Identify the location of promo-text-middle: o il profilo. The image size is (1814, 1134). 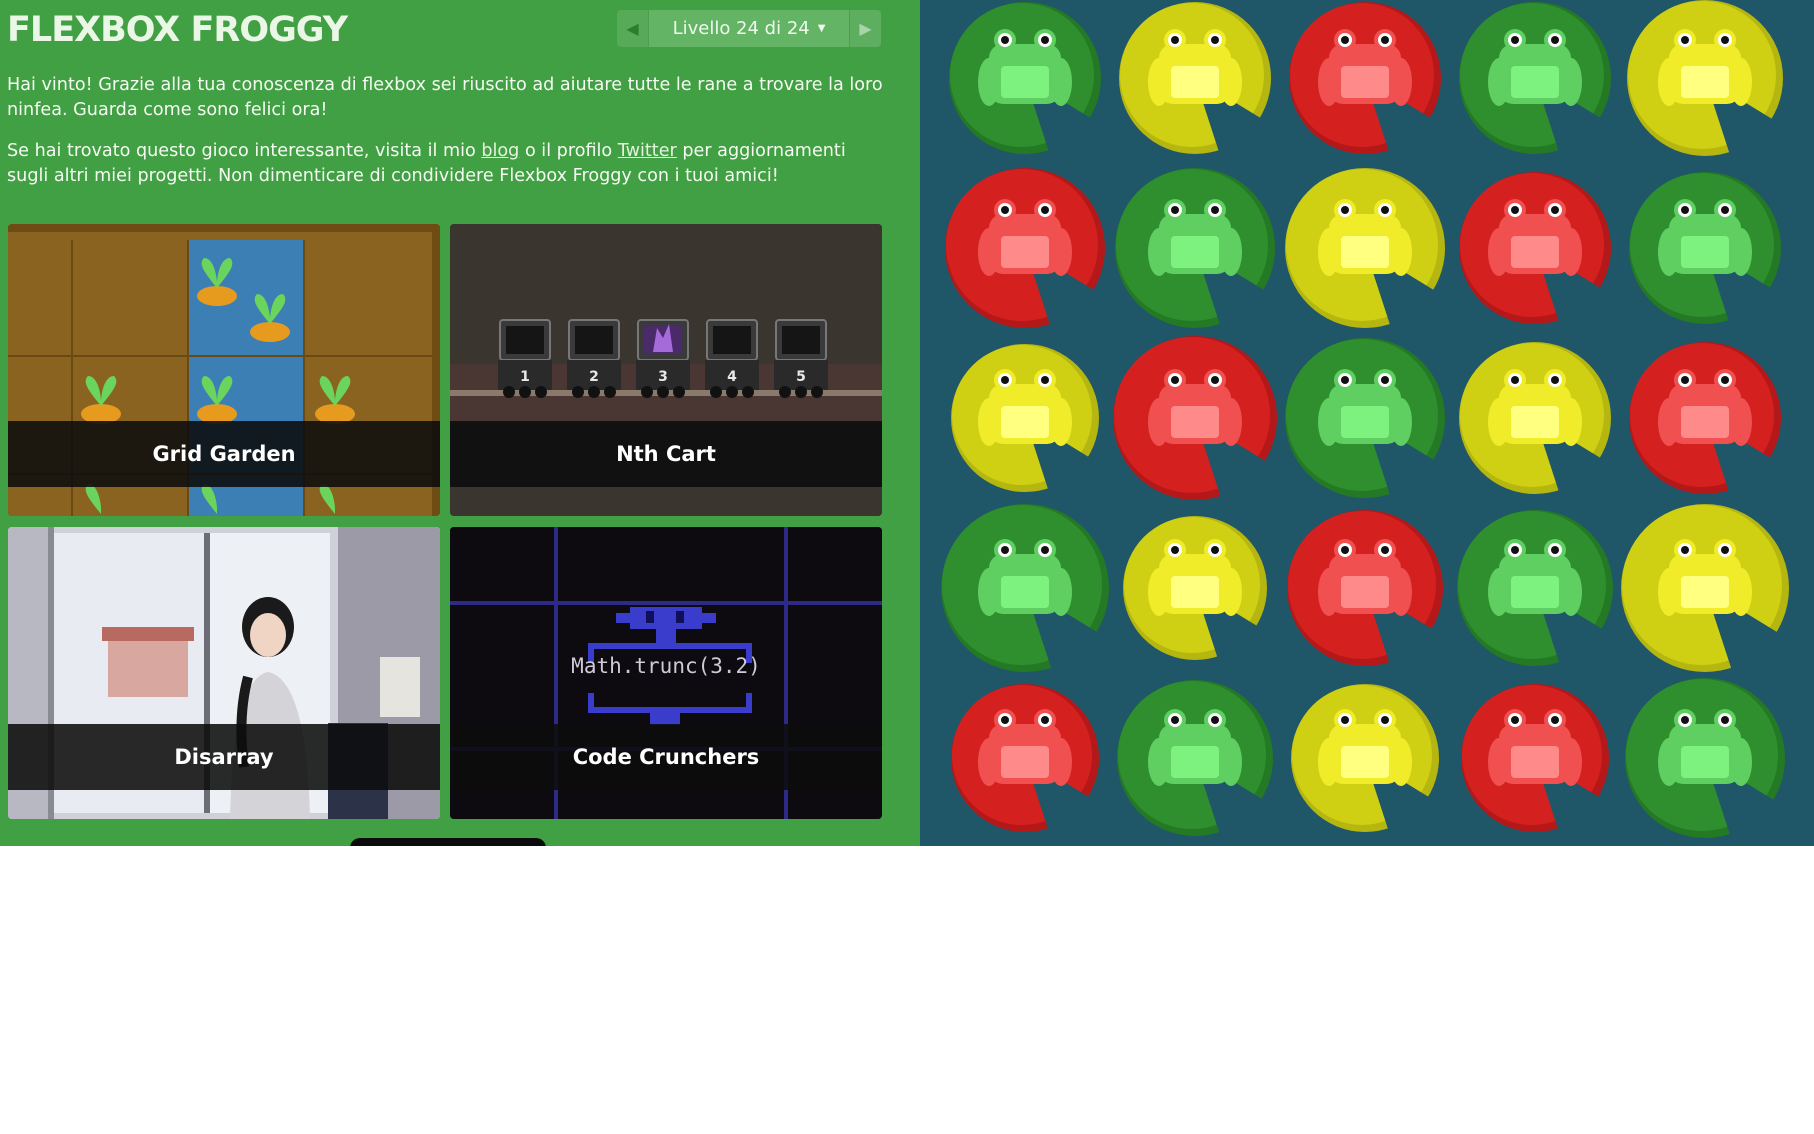
(568, 151).